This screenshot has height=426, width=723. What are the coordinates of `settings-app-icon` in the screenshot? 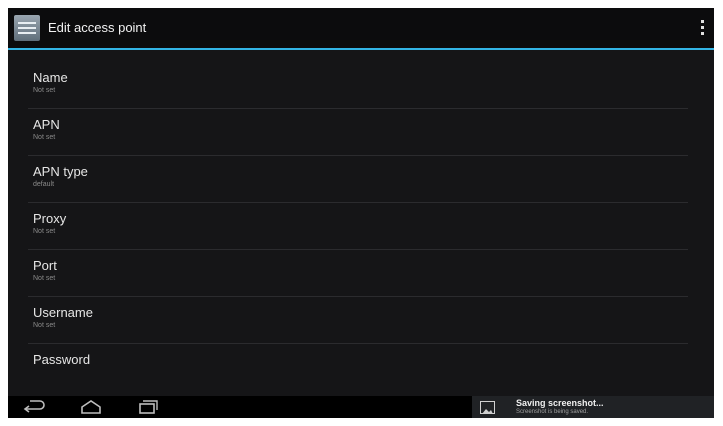 It's located at (27, 28).